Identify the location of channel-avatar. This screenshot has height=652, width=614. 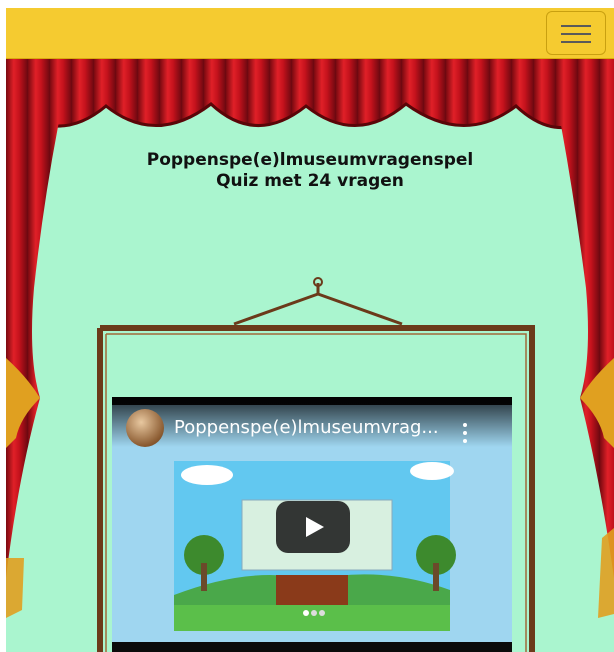
(145, 428).